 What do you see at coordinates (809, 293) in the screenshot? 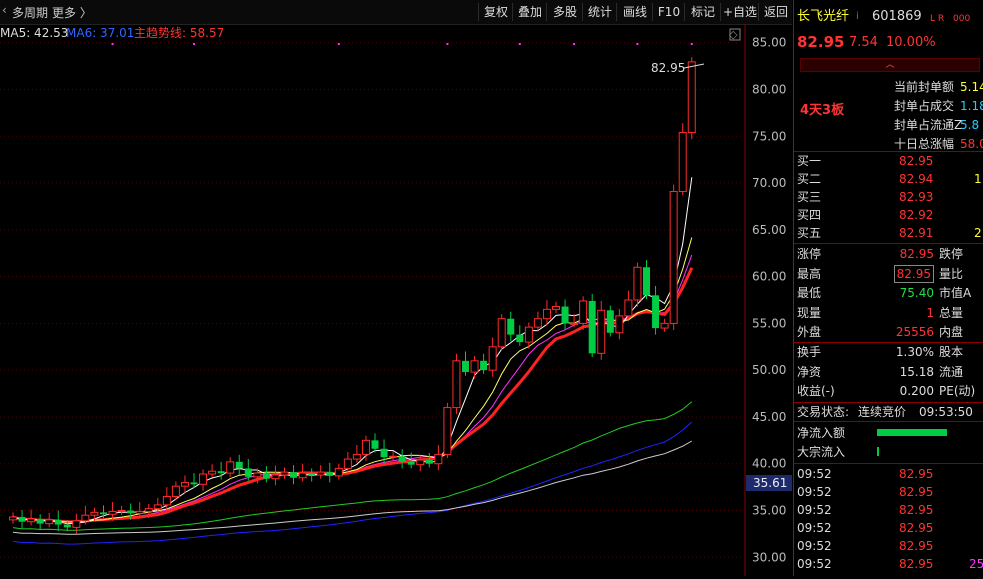
I see `stat-label: 最低` at bounding box center [809, 293].